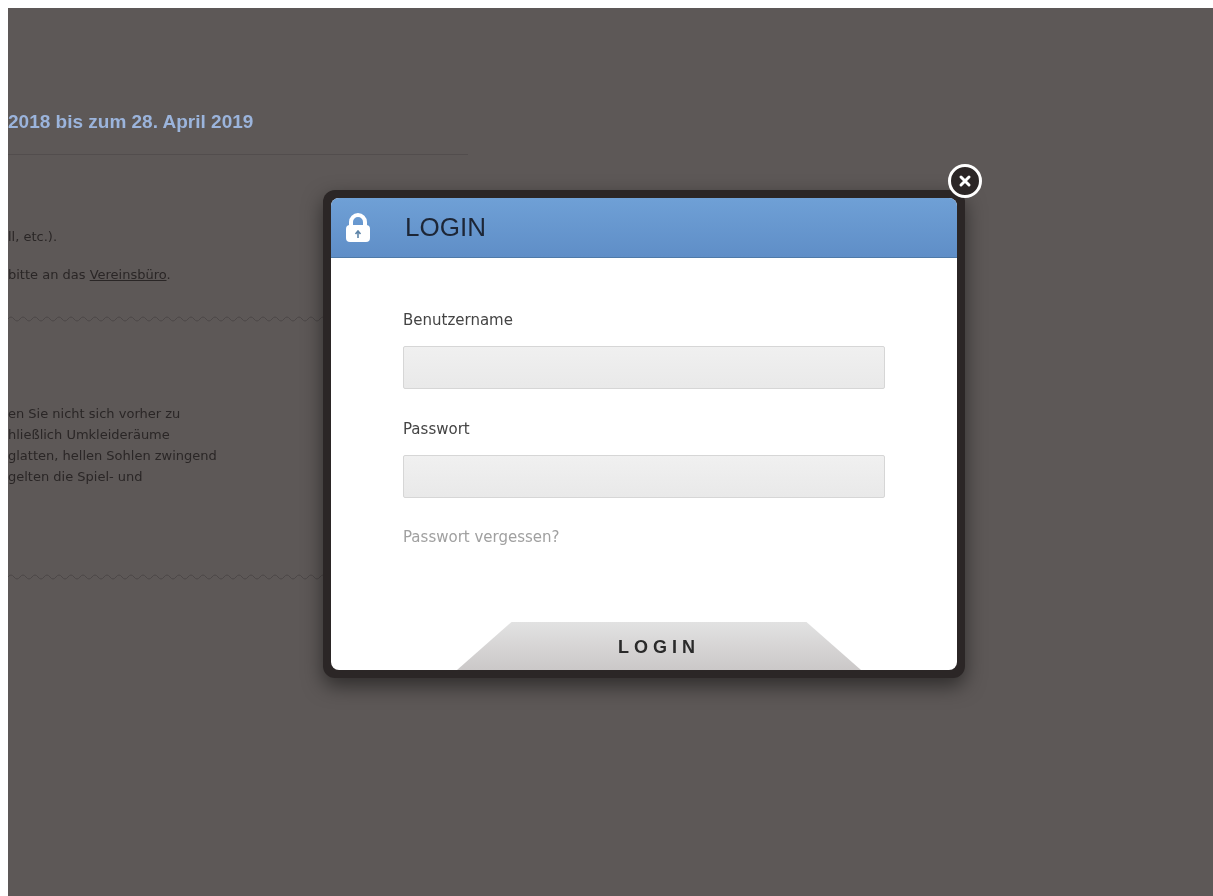 The width and height of the screenshot is (1213, 896). What do you see at coordinates (436, 429) in the screenshot?
I see `field-label: Passwort` at bounding box center [436, 429].